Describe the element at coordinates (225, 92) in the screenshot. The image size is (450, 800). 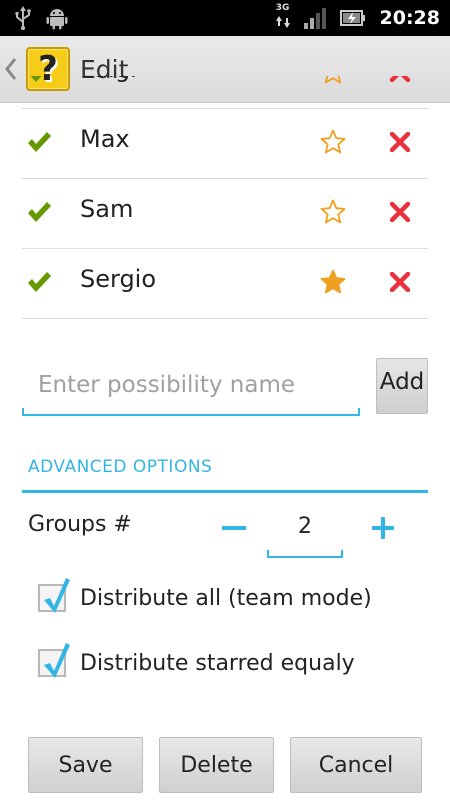
I see `list-item: Luigi` at that location.